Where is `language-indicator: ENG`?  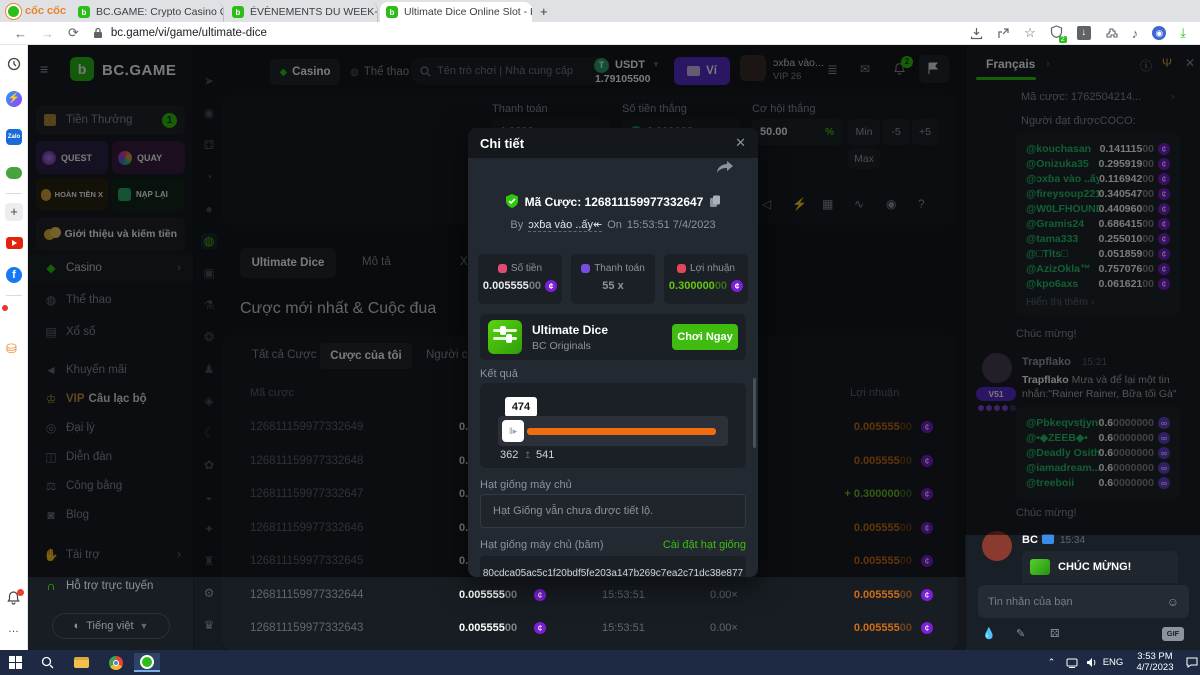 language-indicator: ENG is located at coordinates (1113, 662).